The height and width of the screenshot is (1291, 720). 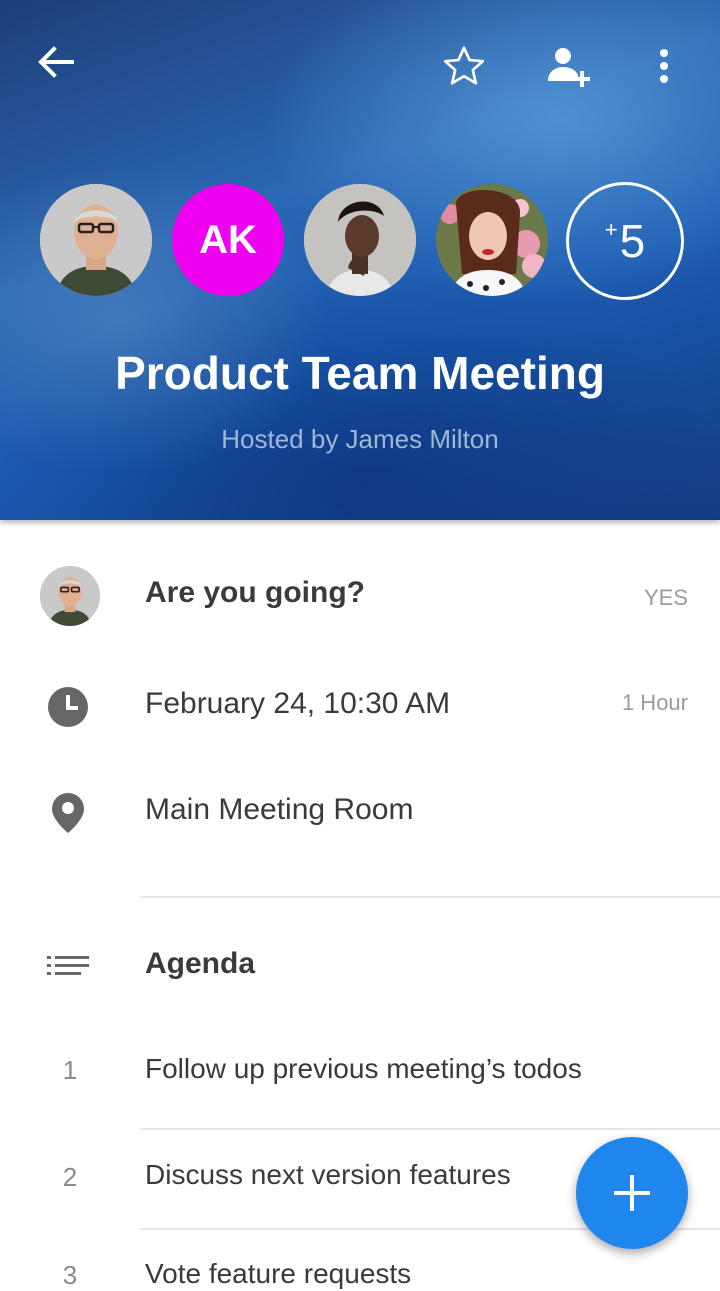 I want to click on event-location: Main Meeting Room, so click(x=279, y=809).